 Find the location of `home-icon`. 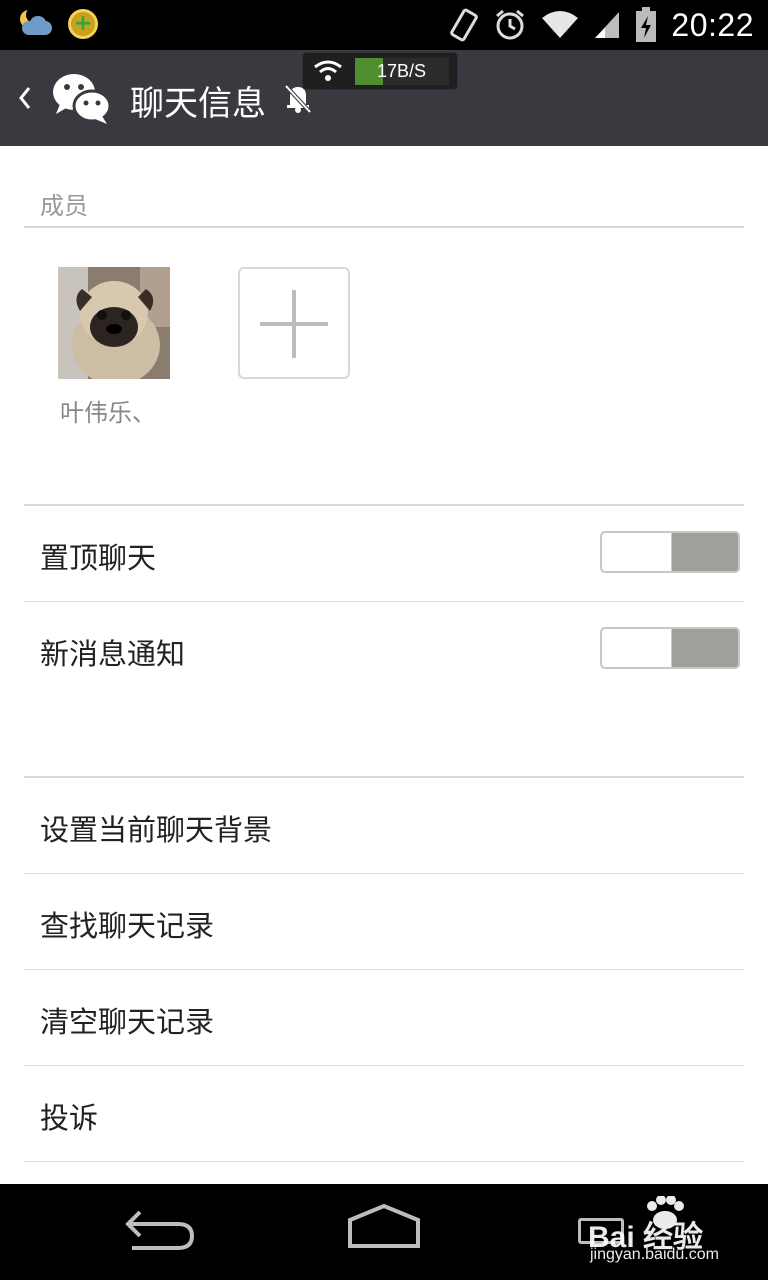

home-icon is located at coordinates (384, 1225).